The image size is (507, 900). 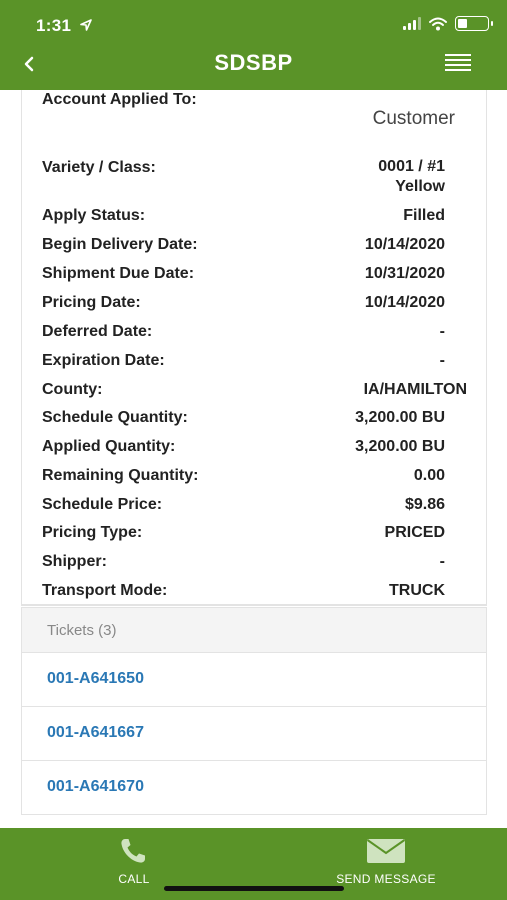 I want to click on applied-quantity-value: 3,200.00 BU, so click(x=400, y=446).